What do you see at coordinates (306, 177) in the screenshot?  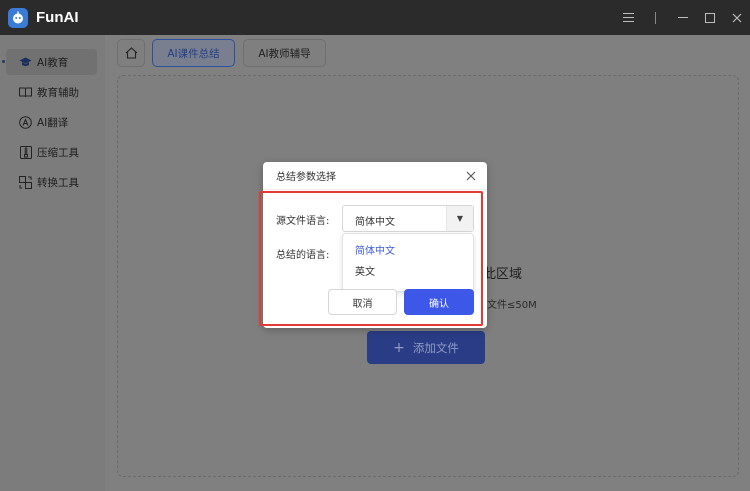 I see `dialog-title: 总结参数选择` at bounding box center [306, 177].